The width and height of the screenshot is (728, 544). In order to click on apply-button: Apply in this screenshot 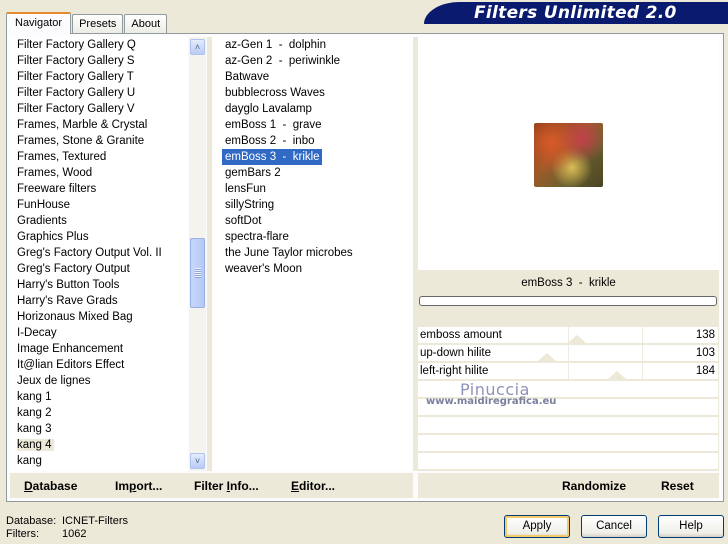, I will do `click(537, 526)`.